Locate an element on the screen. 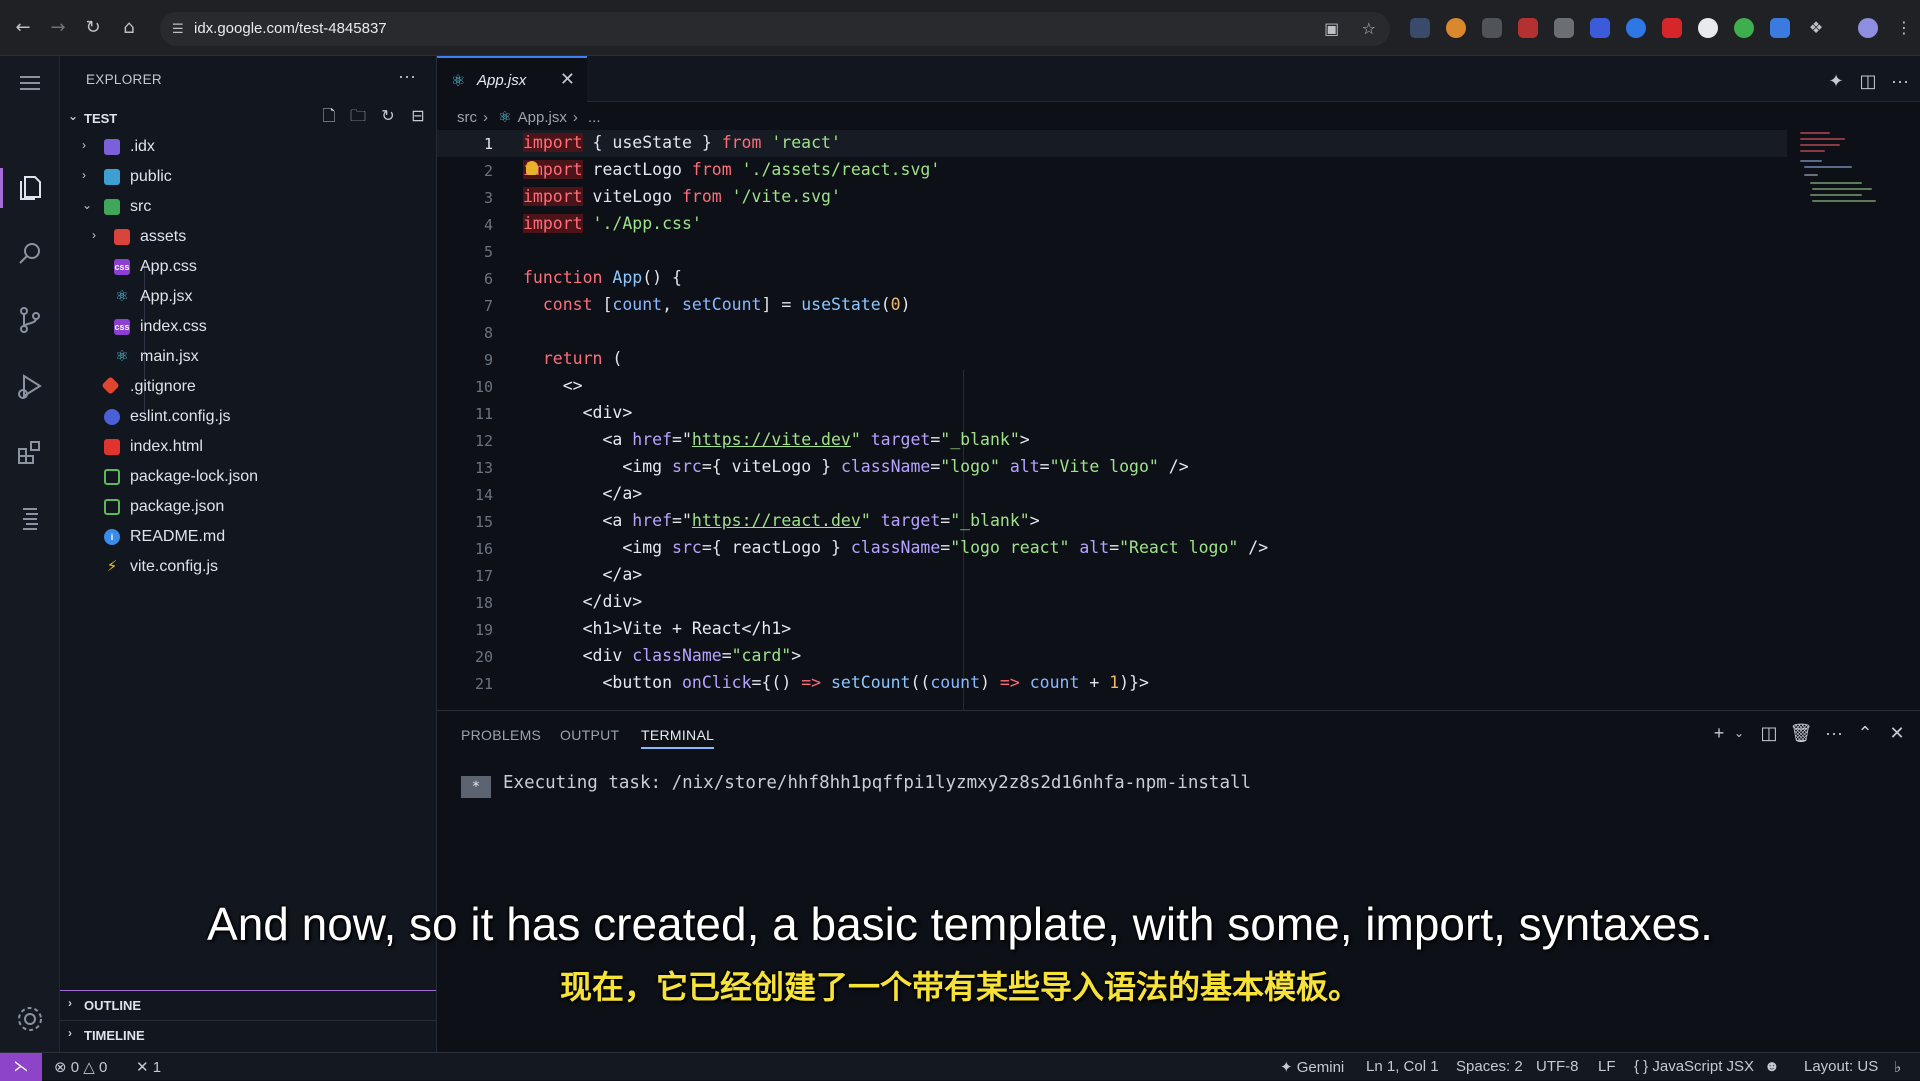  keyboard-layout-status: Layout: US is located at coordinates (1841, 1066).